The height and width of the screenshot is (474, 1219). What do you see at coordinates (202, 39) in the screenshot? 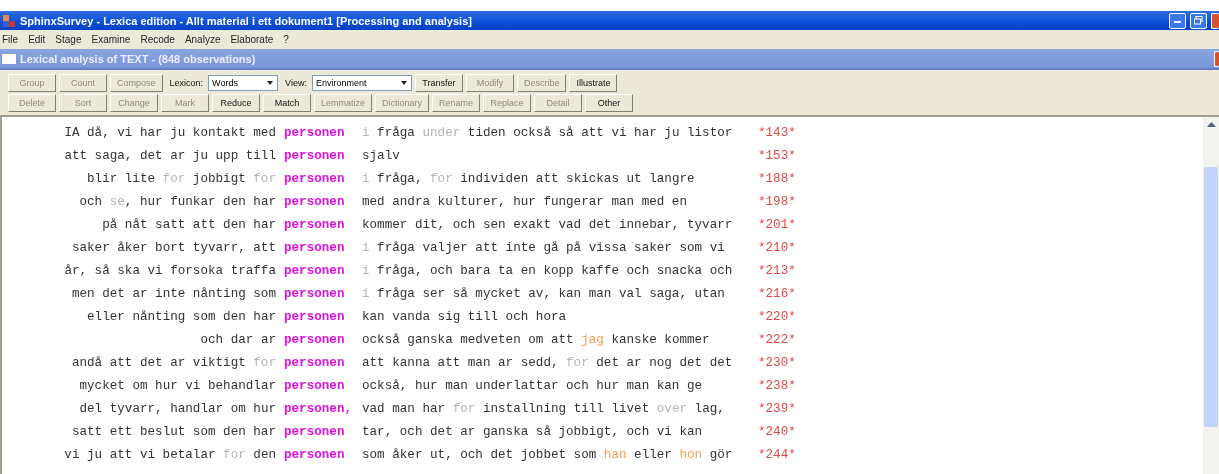
I see `menu-item: Analyze` at bounding box center [202, 39].